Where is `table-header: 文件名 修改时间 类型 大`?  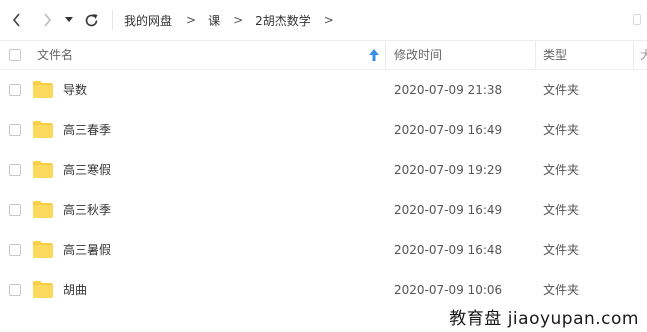 table-header: 文件名 修改时间 类型 大 is located at coordinates (323, 55).